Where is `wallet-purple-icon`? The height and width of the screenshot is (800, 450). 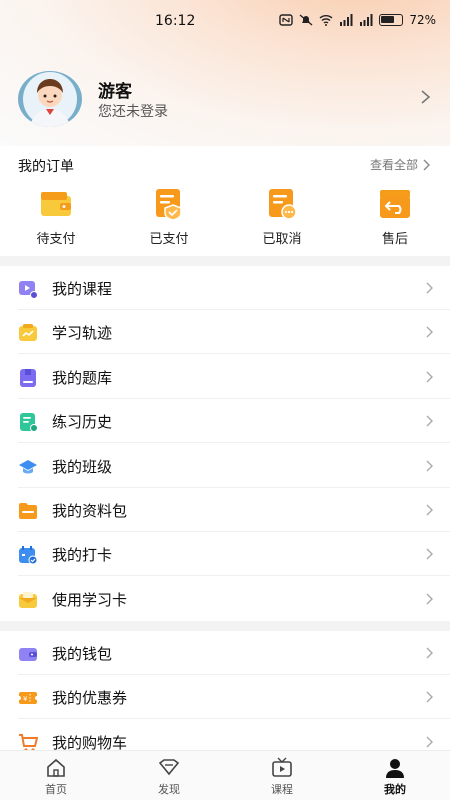
wallet-purple-icon is located at coordinates (28, 654).